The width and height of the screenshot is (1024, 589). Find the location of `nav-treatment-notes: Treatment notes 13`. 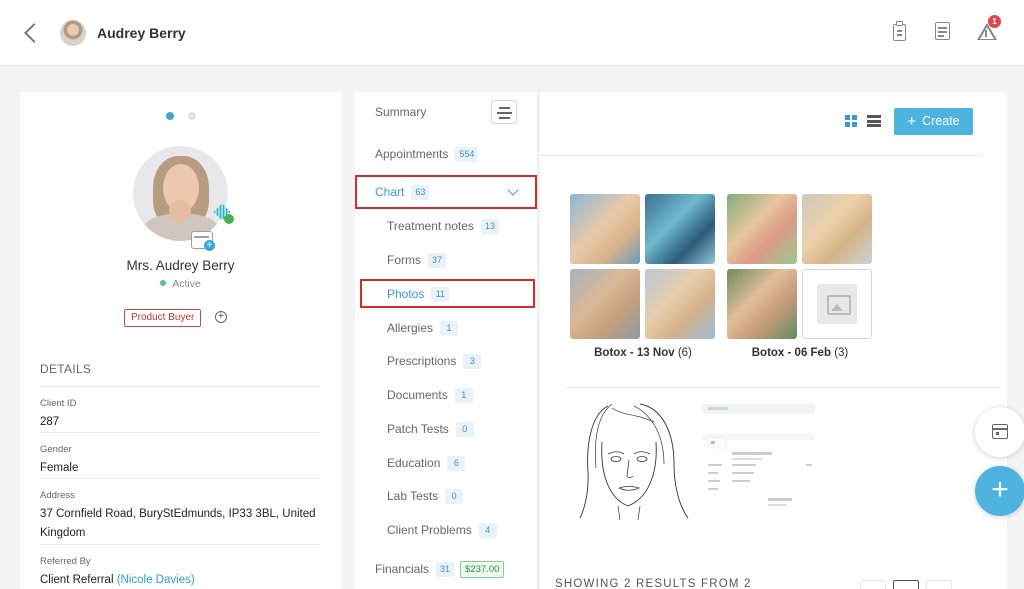

nav-treatment-notes: Treatment notes 13 is located at coordinates (443, 226).